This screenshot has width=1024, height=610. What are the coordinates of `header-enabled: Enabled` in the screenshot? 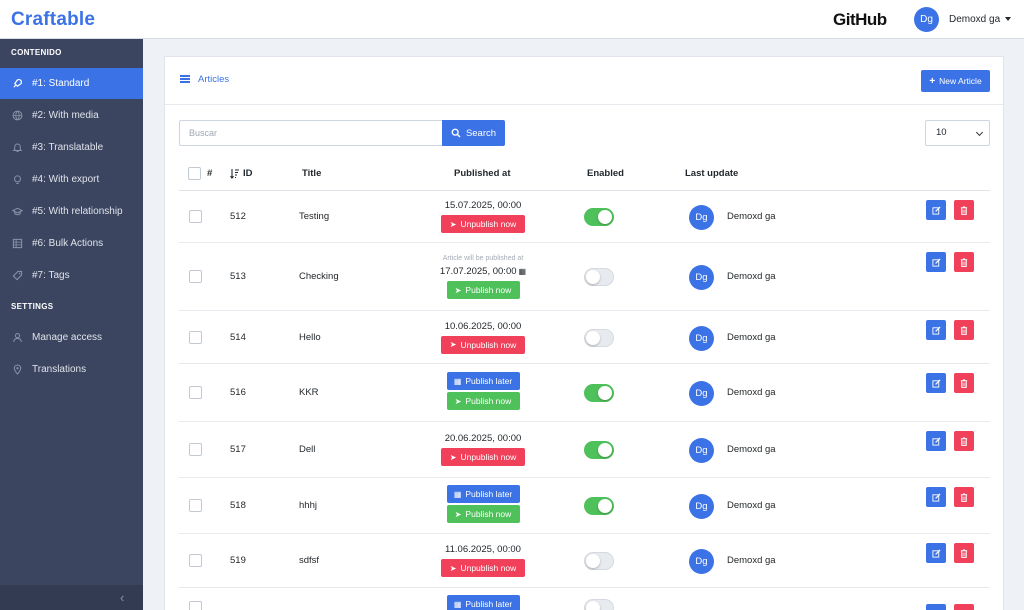 It's located at (605, 173).